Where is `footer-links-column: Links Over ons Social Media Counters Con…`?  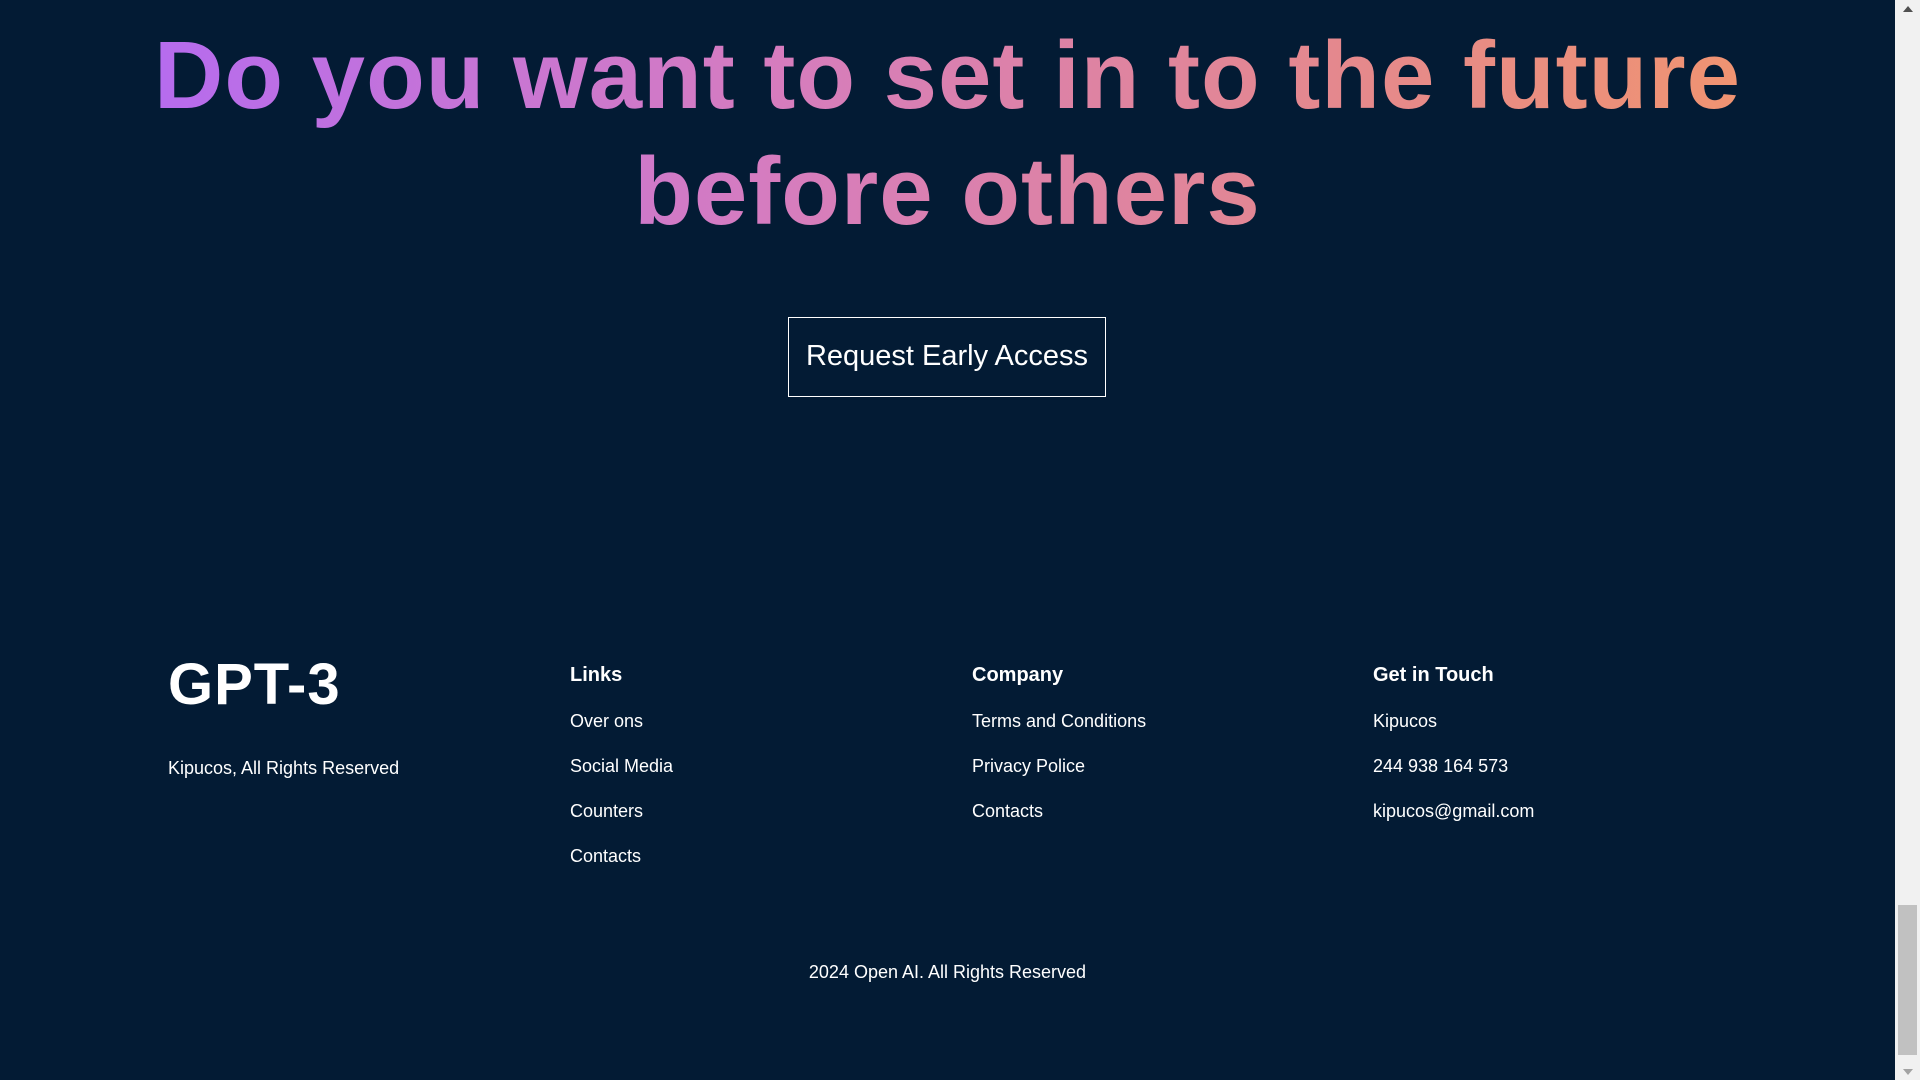
footer-links-column: Links Over ons Social Media Counters Con… is located at coordinates (621, 770).